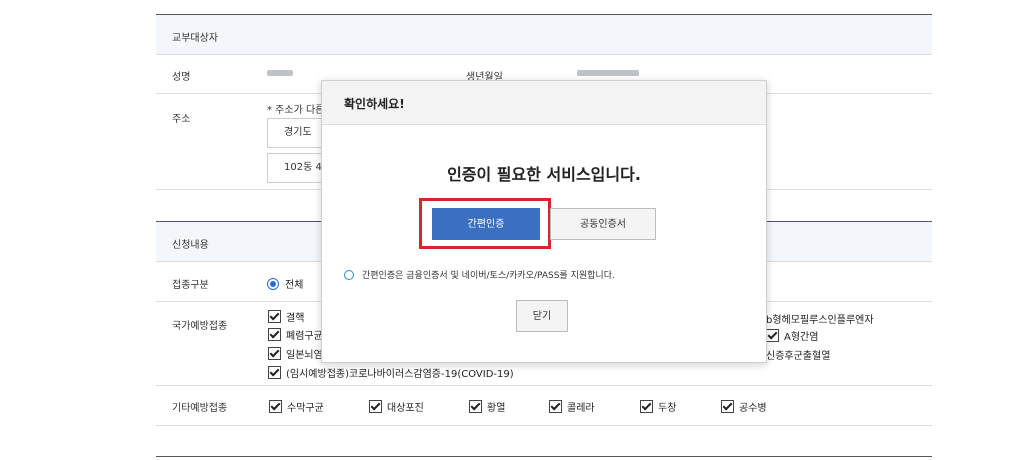 The height and width of the screenshot is (460, 1028). I want to click on national-item-right: b형헤모필루스인플루엔자, so click(820, 320).